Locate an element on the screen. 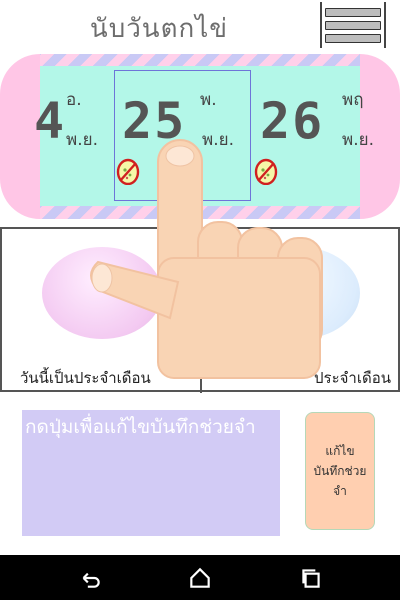 The height and width of the screenshot is (600, 400). day-abbr: พฤ is located at coordinates (353, 100).